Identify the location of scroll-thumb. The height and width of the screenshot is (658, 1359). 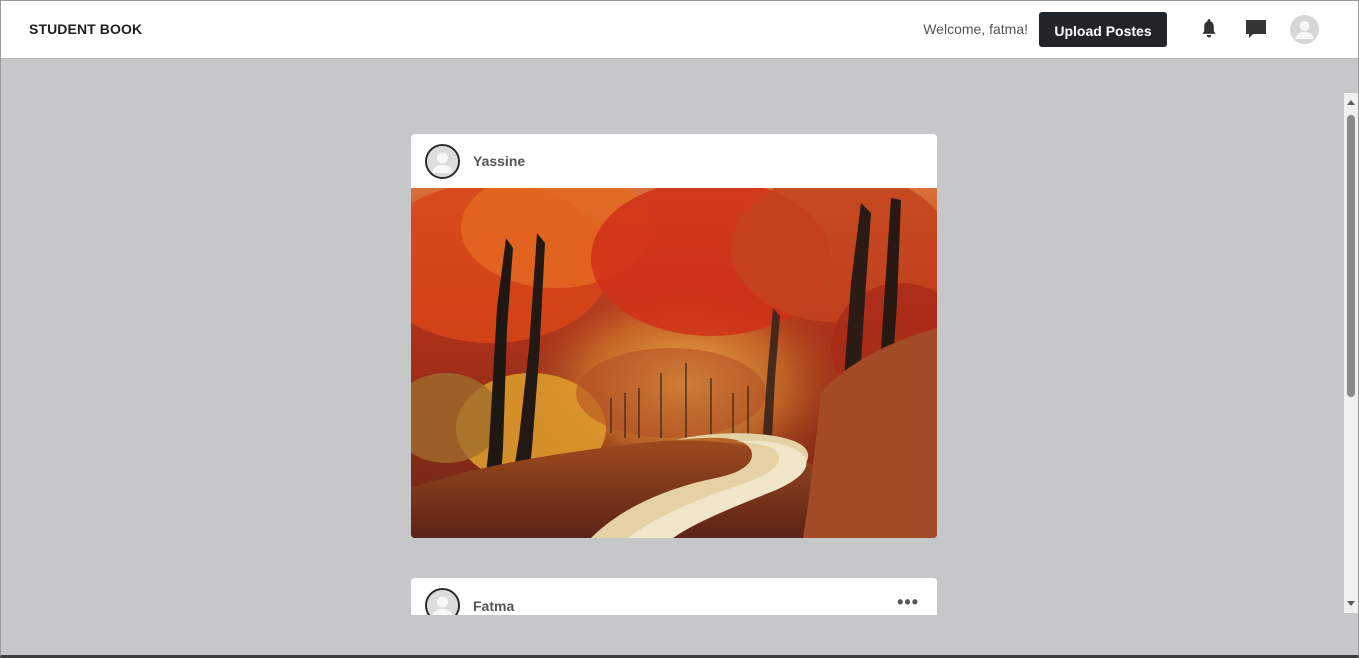
(1351, 256).